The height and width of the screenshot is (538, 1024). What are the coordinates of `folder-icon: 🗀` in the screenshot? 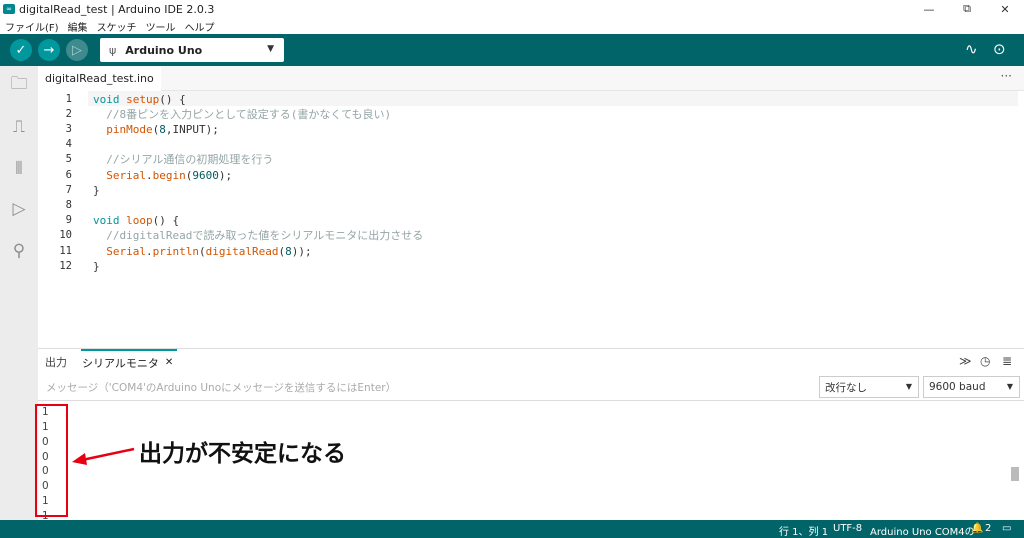 It's located at (19, 85).